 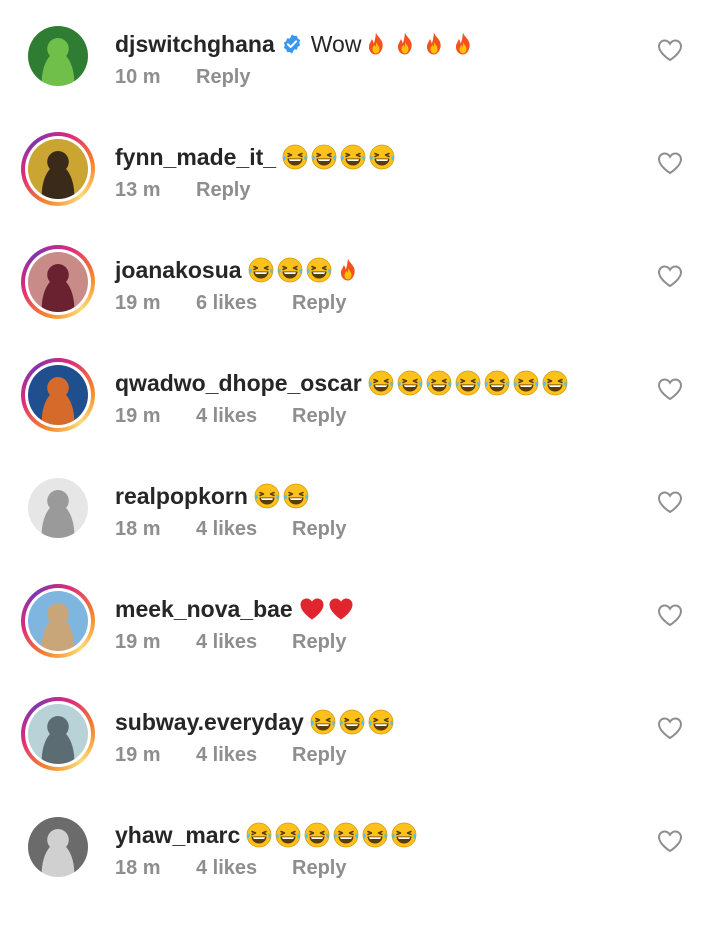 I want to click on username-link: yhaw_marc, so click(x=177, y=835).